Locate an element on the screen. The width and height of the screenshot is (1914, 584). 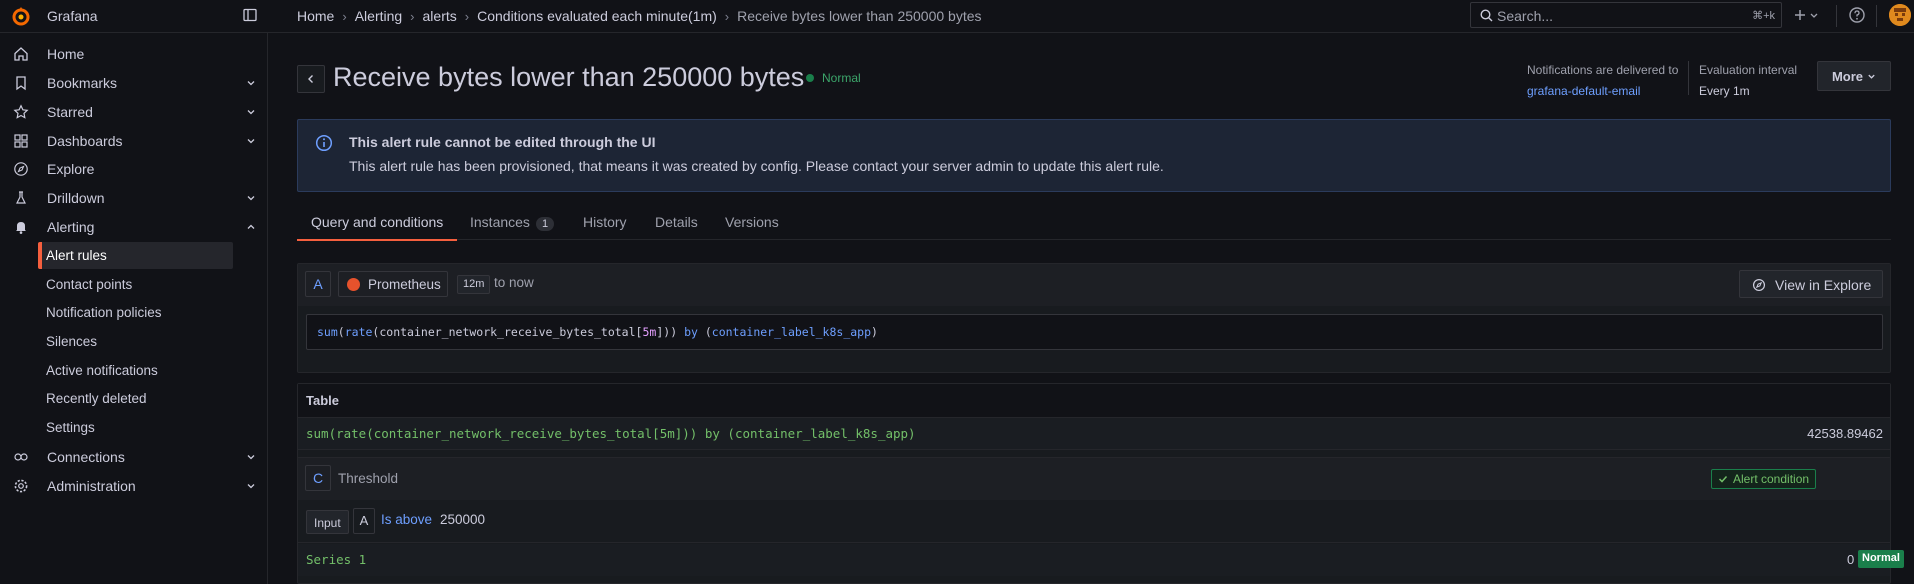
table-title: Table is located at coordinates (322, 400).